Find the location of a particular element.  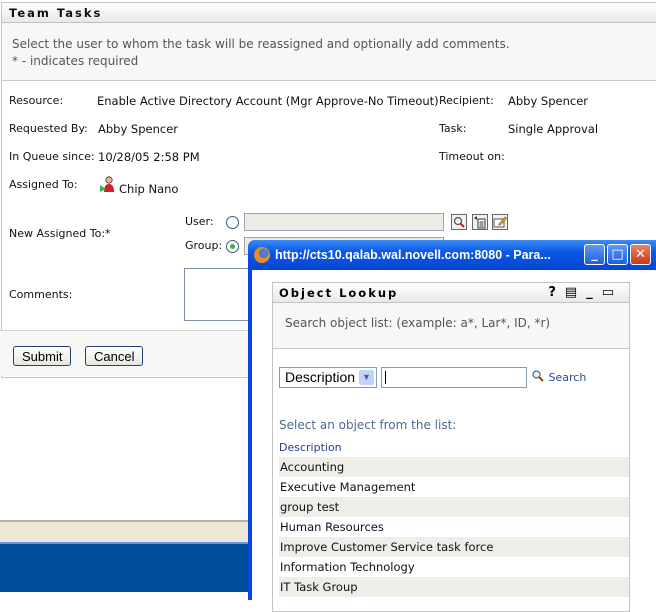

required-note: * - indicates required is located at coordinates (75, 61).